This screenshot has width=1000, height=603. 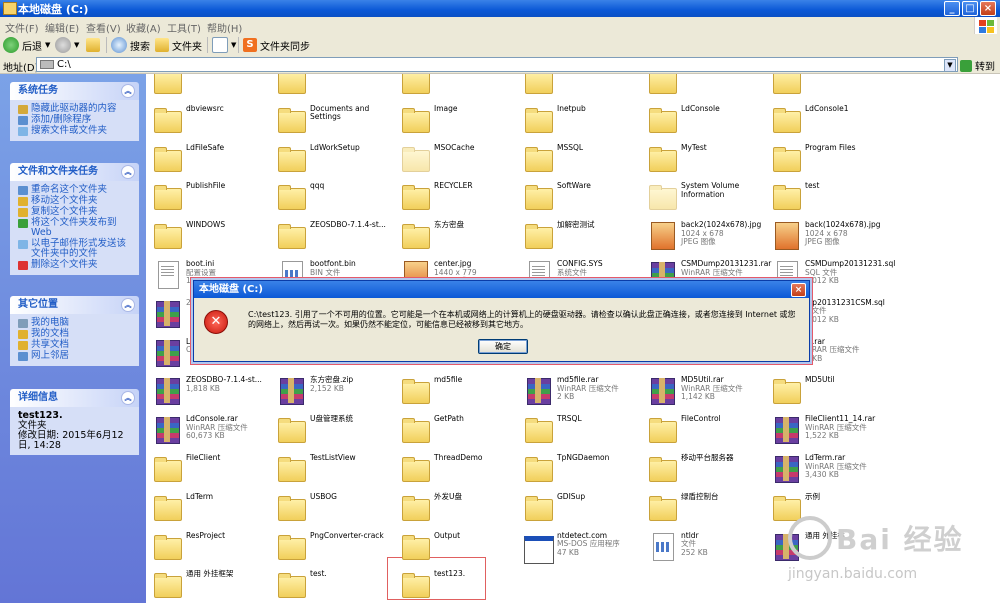 What do you see at coordinates (76, 120) in the screenshot?
I see `add-remove-programs-link: 添加/删除程序` at bounding box center [76, 120].